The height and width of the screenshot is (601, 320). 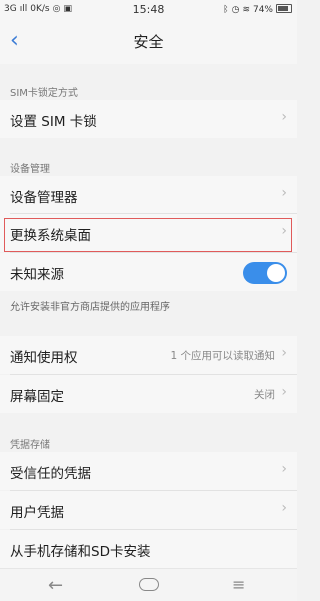 What do you see at coordinates (90, 307) in the screenshot?
I see `unknown-sources-note: 允许安装非官方商店提供的应用程序` at bounding box center [90, 307].